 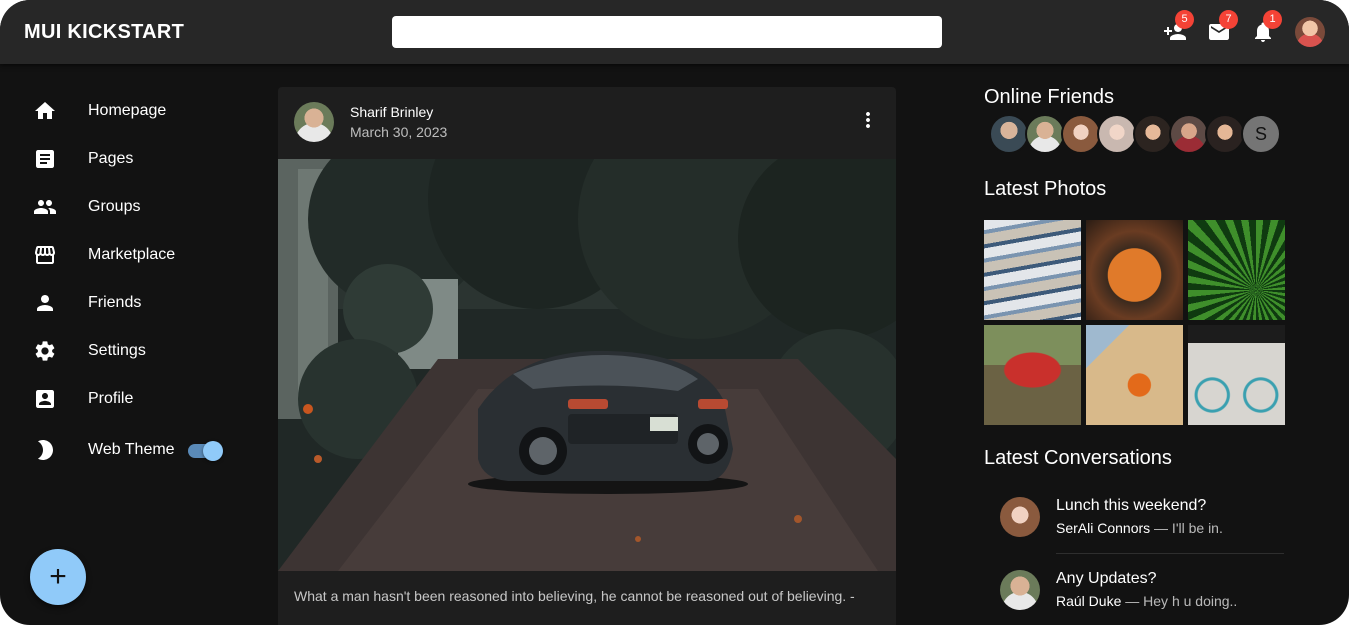 I want to click on sidebar-item-label: Pages, so click(x=111, y=158).